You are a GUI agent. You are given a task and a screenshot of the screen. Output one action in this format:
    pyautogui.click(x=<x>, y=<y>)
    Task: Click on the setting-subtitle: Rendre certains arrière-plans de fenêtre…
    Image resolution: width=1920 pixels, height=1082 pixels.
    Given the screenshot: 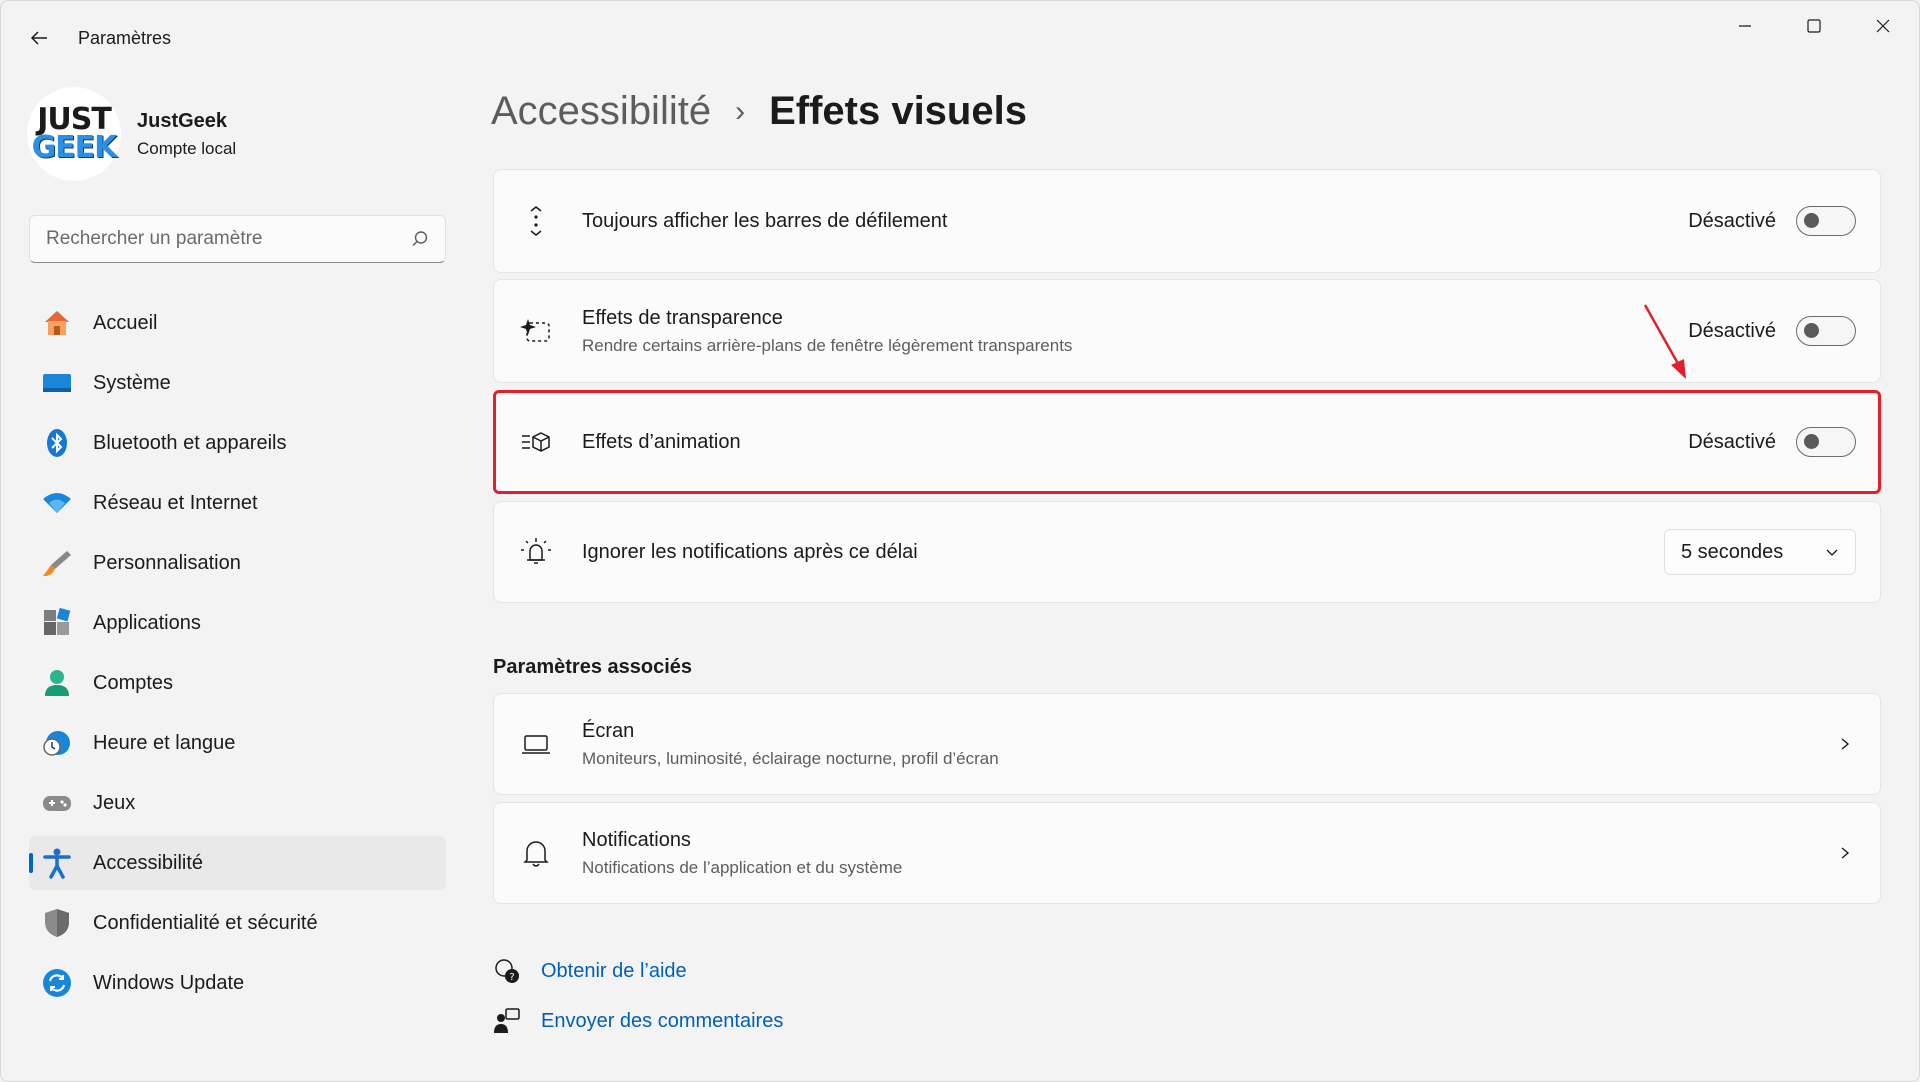 What is the action you would take?
    pyautogui.click(x=827, y=345)
    